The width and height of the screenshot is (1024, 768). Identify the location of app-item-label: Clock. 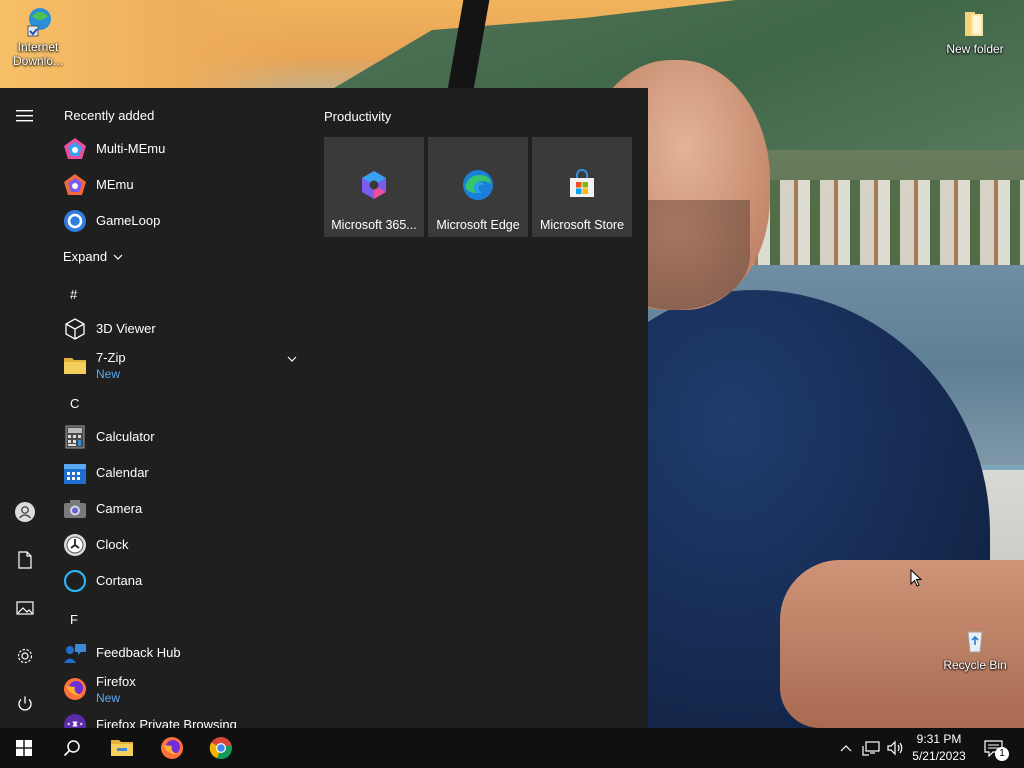
(112, 544).